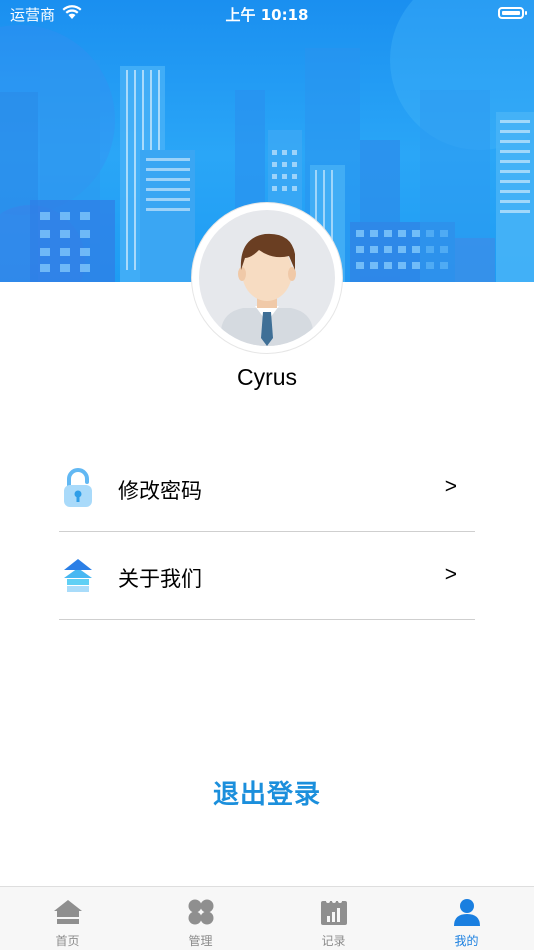 The height and width of the screenshot is (951, 534). What do you see at coordinates (78, 487) in the screenshot?
I see `lock-icon` at bounding box center [78, 487].